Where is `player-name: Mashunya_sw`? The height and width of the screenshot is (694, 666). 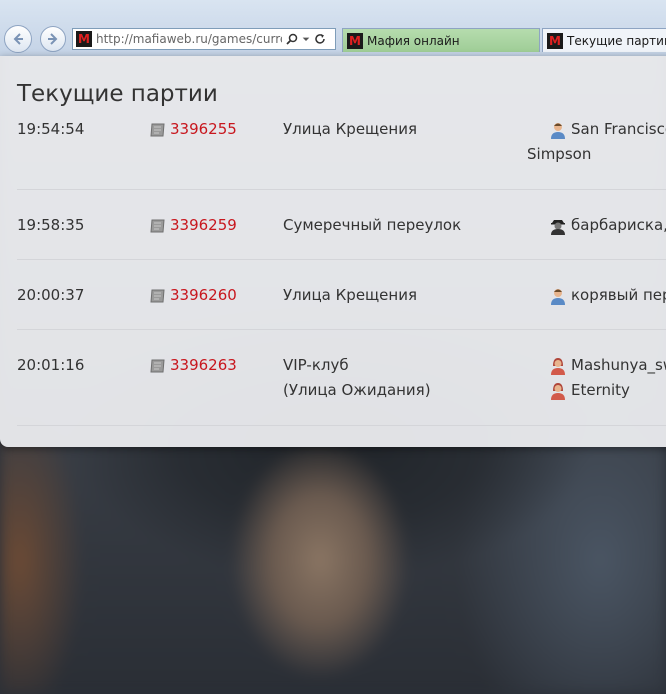
player-name: Mashunya_sw is located at coordinates (618, 365).